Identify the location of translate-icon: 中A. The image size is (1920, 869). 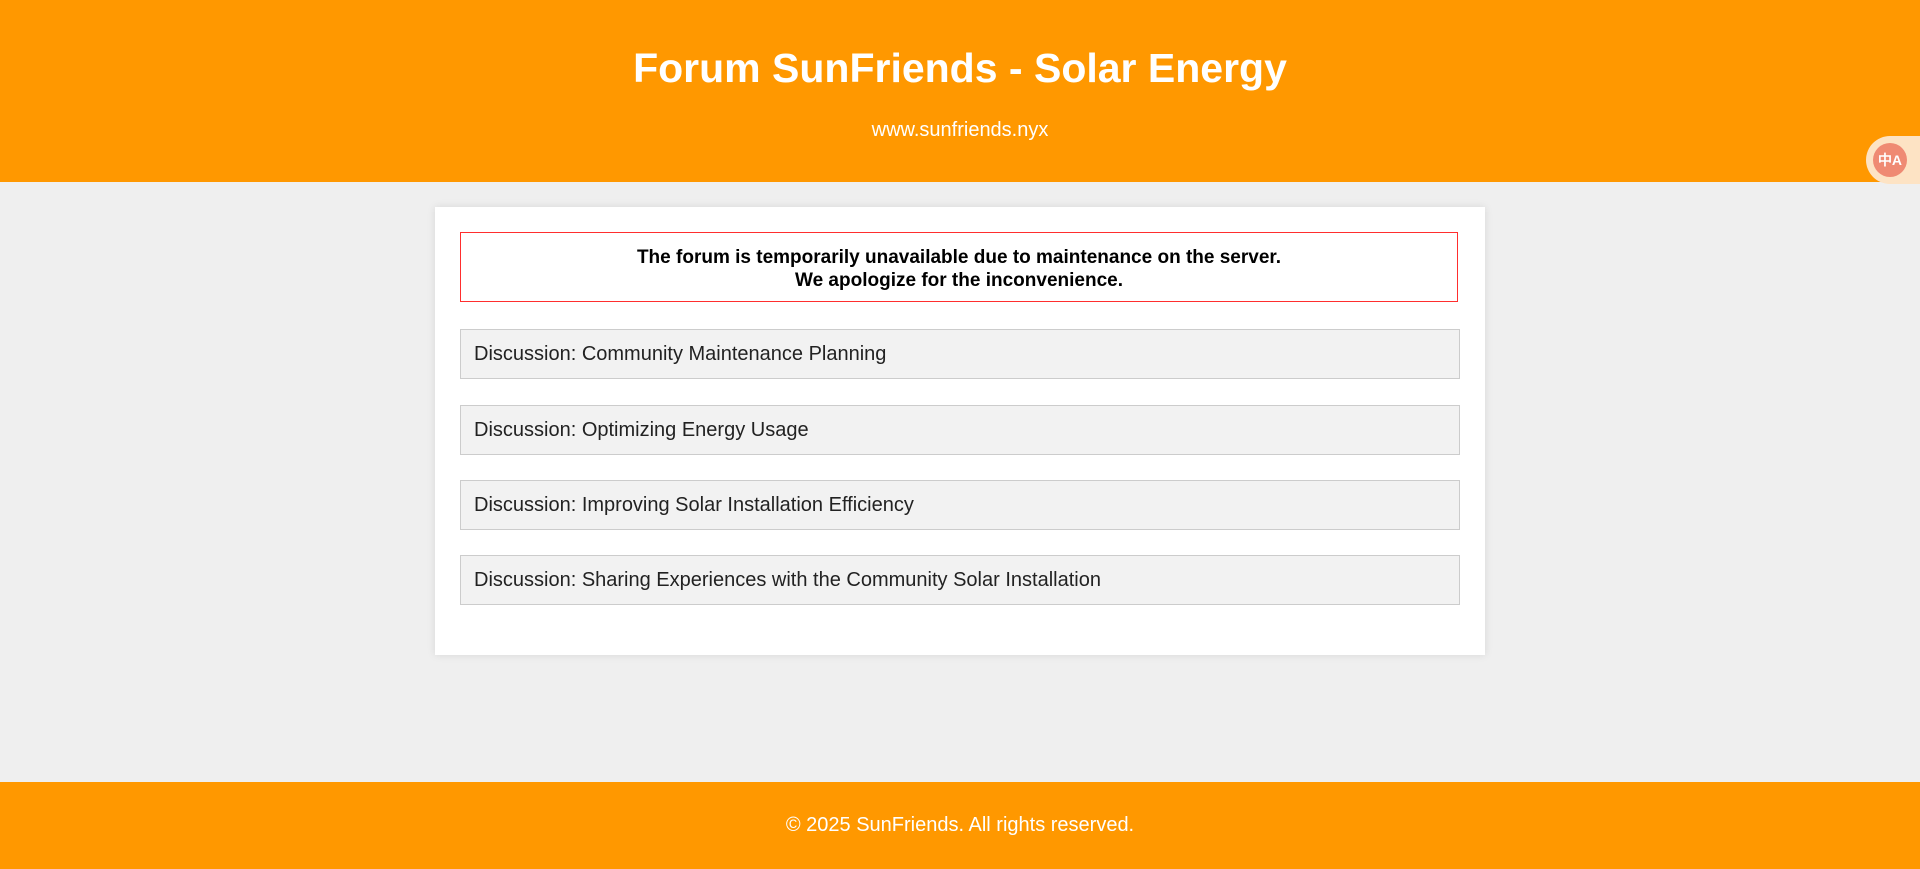
(1890, 160).